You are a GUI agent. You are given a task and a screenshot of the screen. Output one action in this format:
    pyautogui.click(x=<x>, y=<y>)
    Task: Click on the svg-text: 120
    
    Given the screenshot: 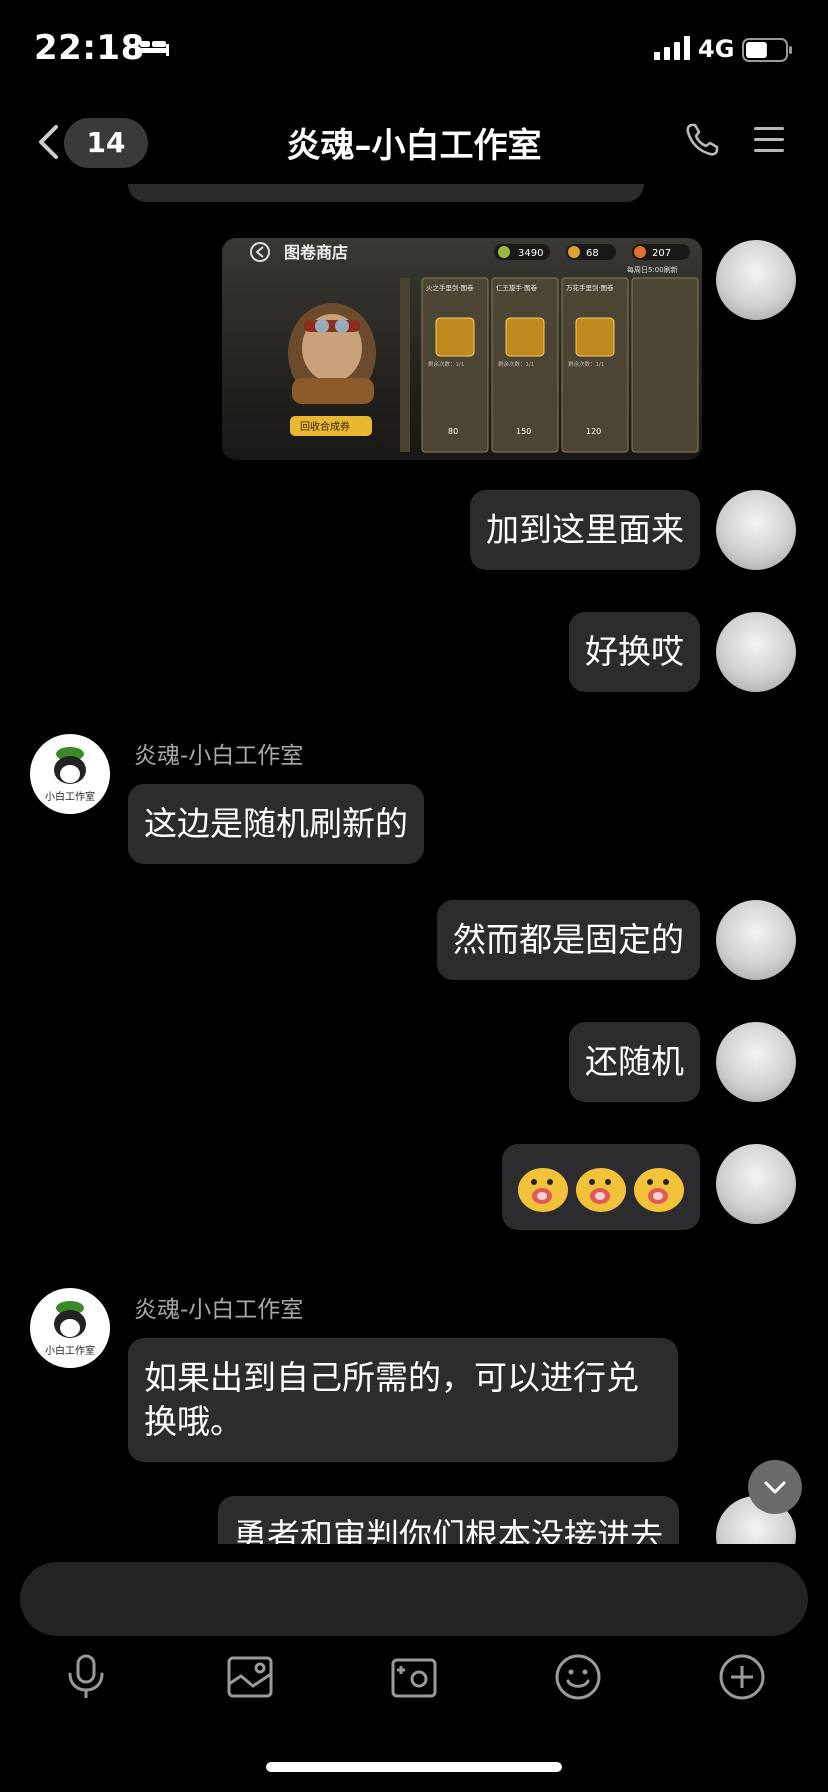 What is the action you would take?
    pyautogui.click(x=593, y=431)
    